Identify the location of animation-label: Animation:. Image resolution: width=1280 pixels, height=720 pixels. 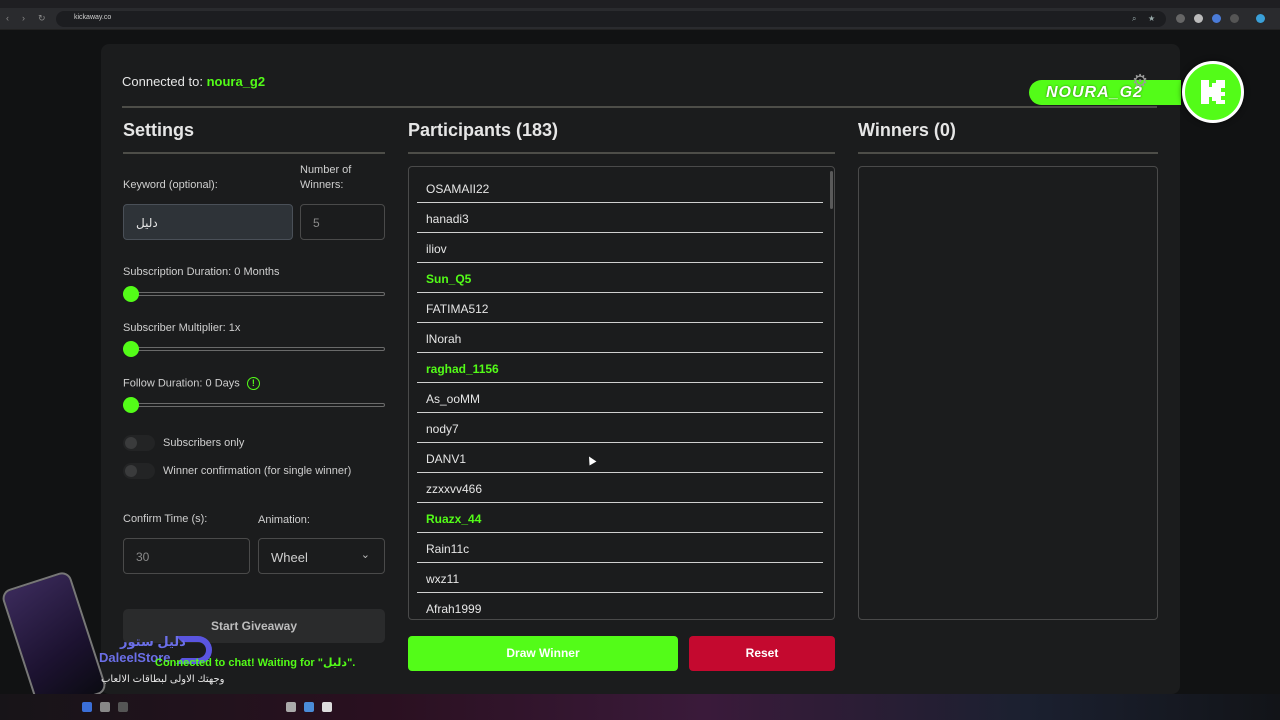
(284, 520).